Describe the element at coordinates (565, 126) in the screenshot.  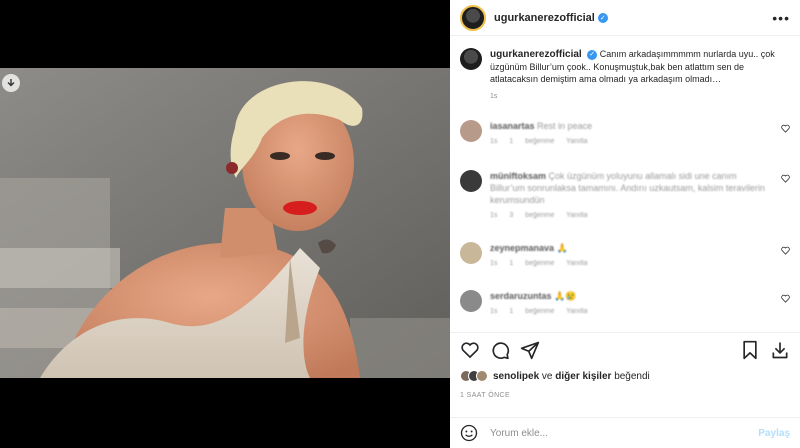
I see `comment-text: Rest in peace` at that location.